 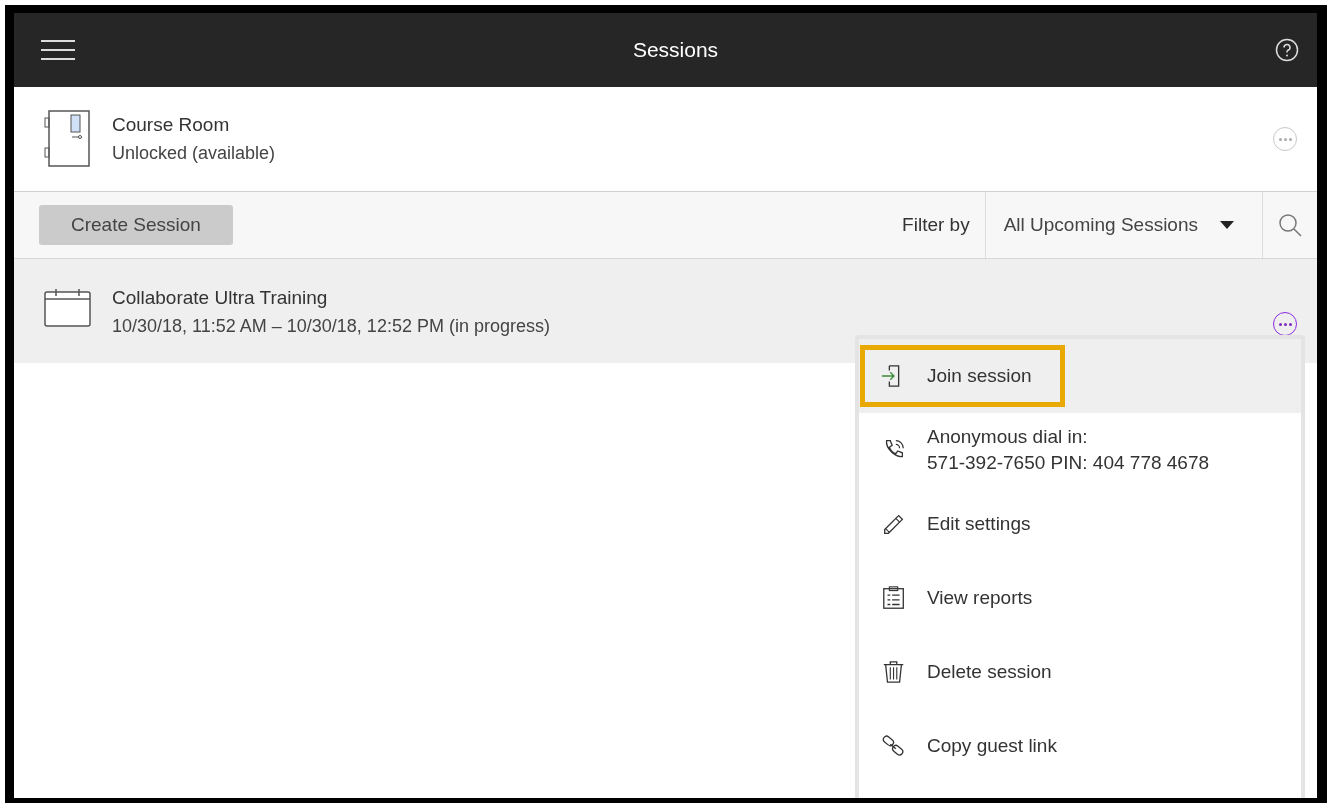 I want to click on create-session-button: Create Session, so click(x=136, y=225).